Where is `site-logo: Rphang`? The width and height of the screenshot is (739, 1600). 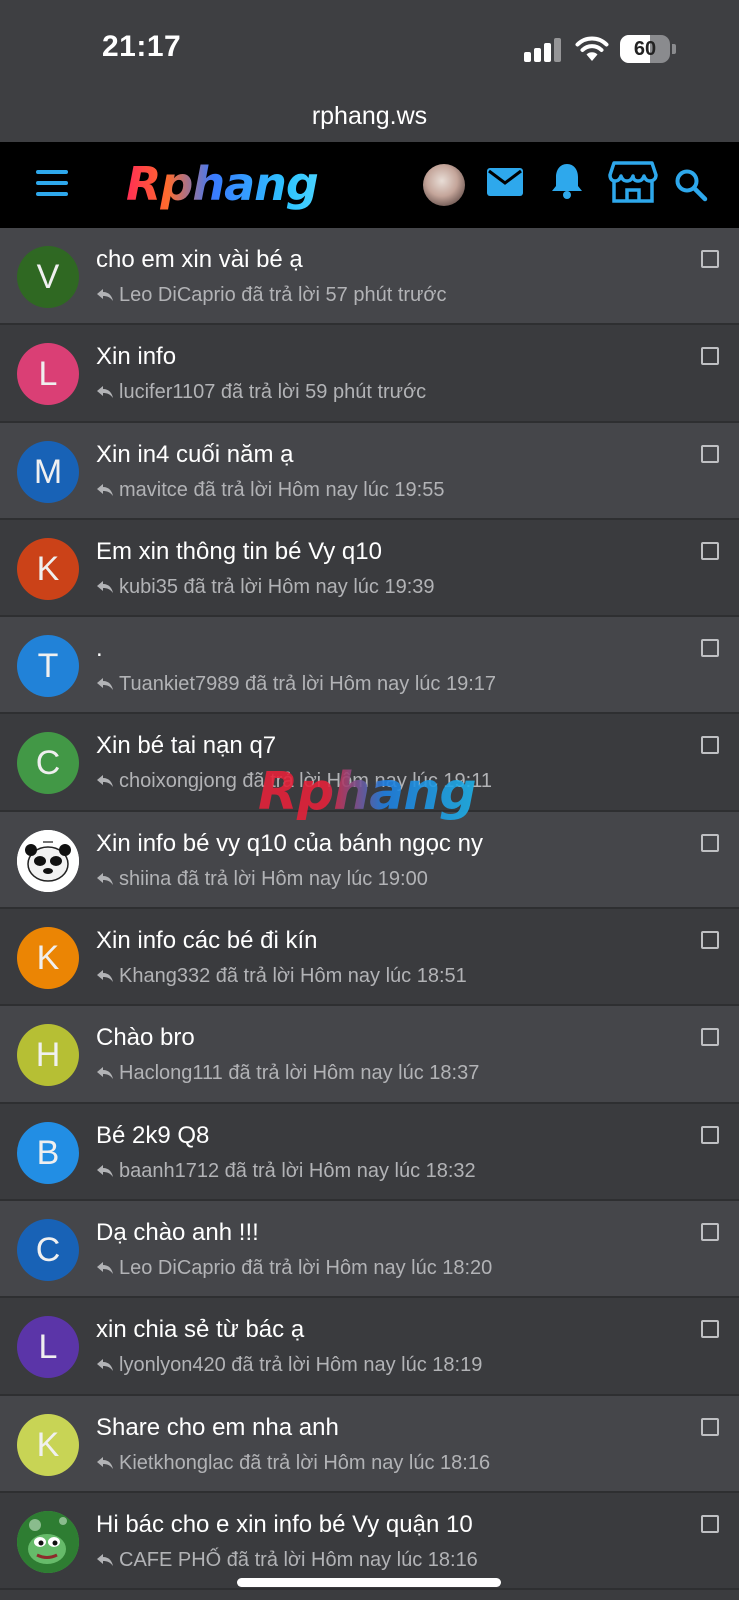 site-logo: Rphang is located at coordinates (241, 184).